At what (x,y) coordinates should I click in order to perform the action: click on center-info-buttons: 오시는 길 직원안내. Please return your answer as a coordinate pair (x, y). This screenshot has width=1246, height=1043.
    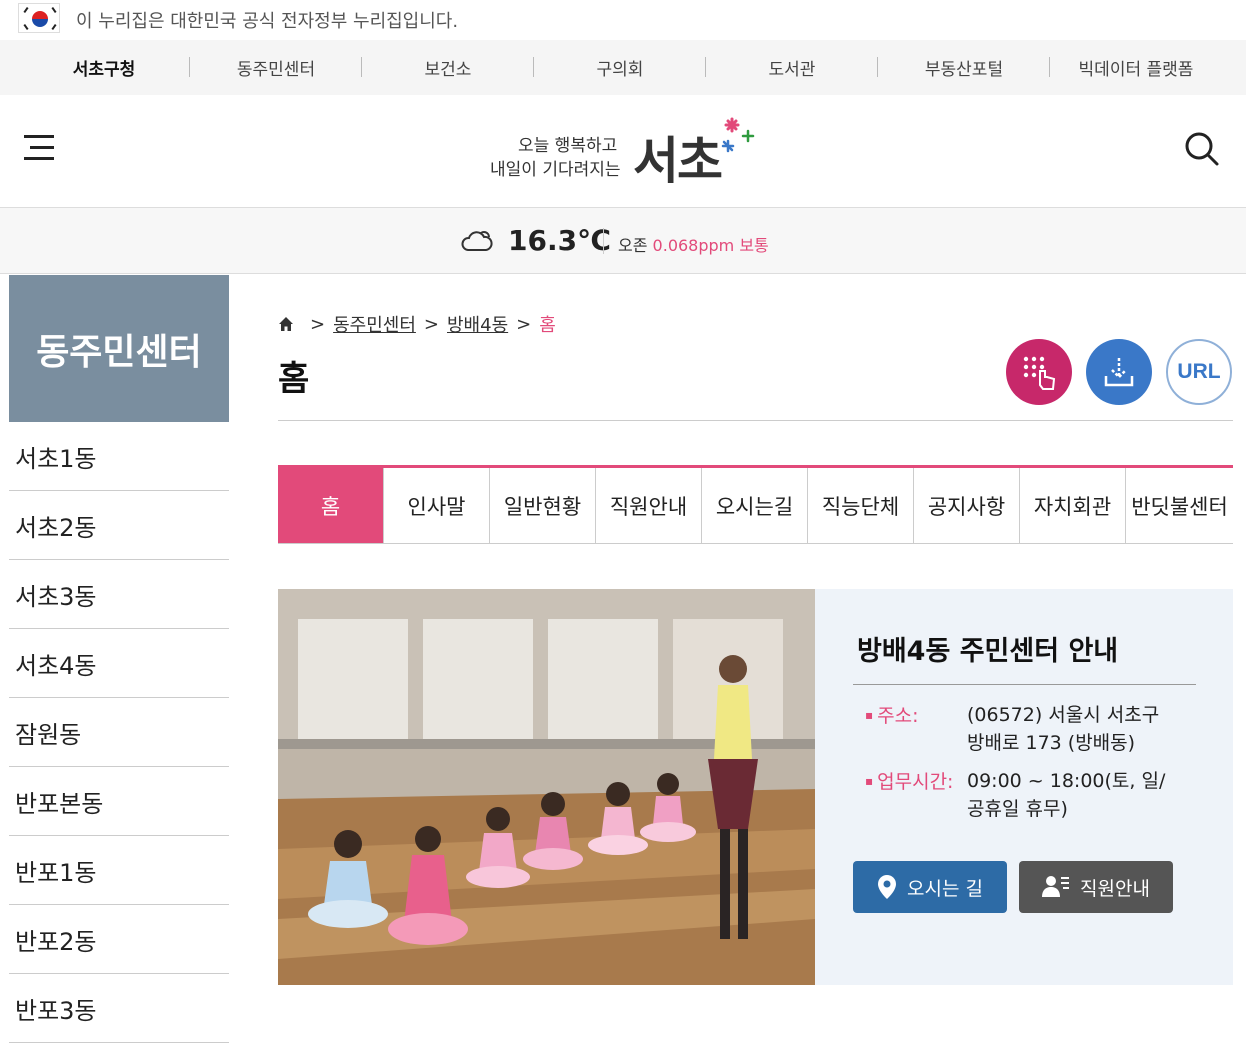
    Looking at the image, I should click on (1013, 887).